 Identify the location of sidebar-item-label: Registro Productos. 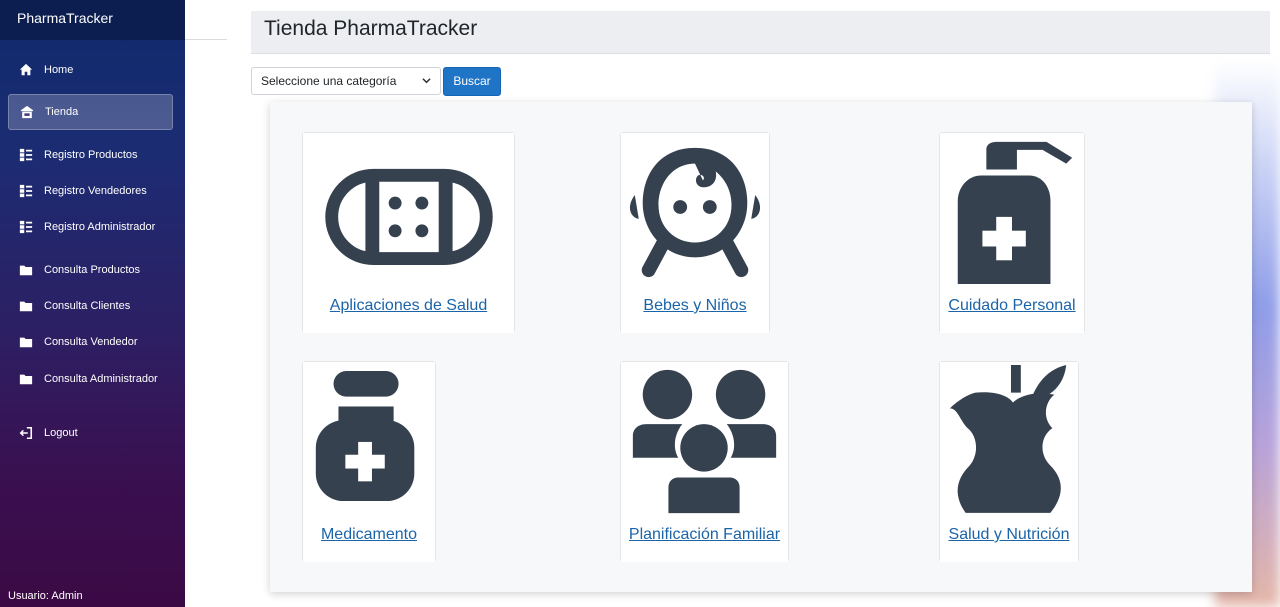
(91, 155).